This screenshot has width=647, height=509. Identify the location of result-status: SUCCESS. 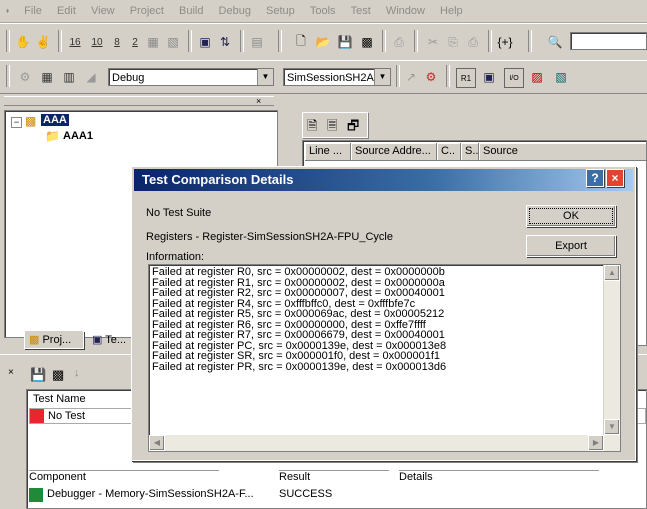
(306, 494).